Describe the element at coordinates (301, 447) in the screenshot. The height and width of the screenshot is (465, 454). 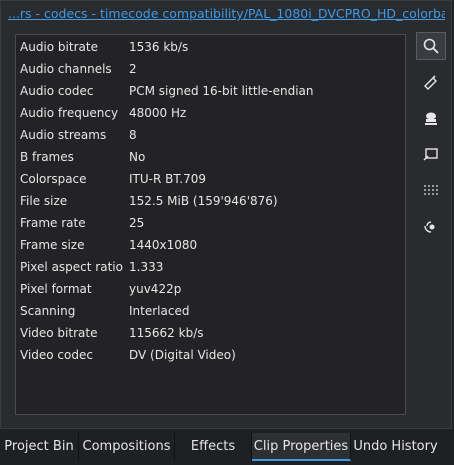
I see `tab-clip-properties: Clip Properties` at that location.